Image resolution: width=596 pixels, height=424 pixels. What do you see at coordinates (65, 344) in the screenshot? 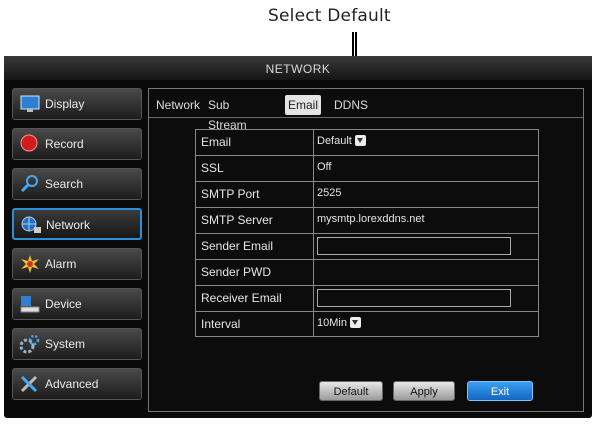
I see `sidebar-item-label: System` at bounding box center [65, 344].